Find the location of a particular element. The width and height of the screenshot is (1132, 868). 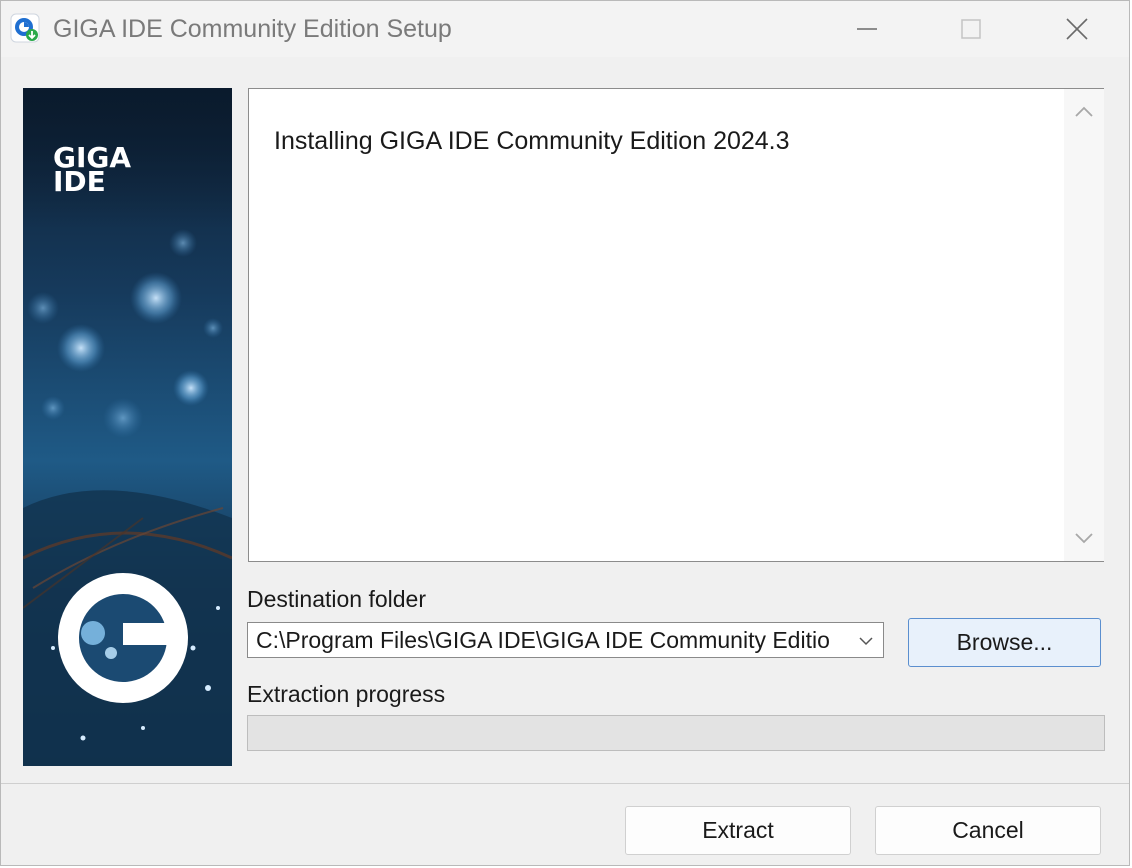

details-scrollbar is located at coordinates (1084, 325).